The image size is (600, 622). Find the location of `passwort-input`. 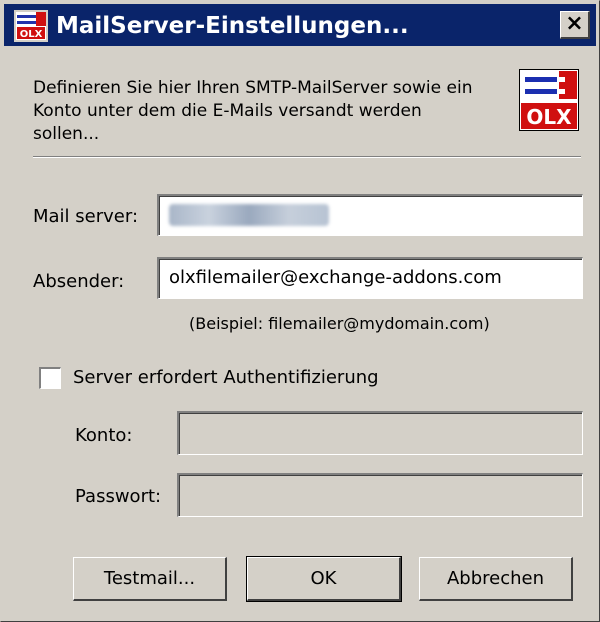

passwort-input is located at coordinates (380, 495).